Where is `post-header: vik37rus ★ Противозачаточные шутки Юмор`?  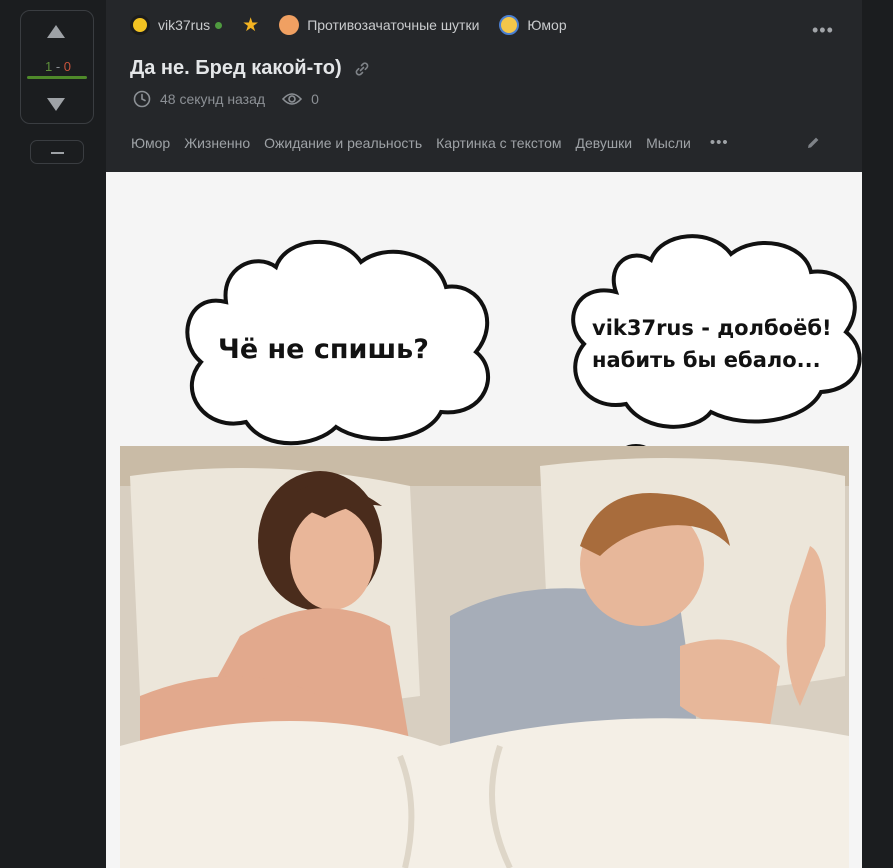
post-header: vik37rus ★ Противозачаточные шутки Юмор is located at coordinates (358, 25).